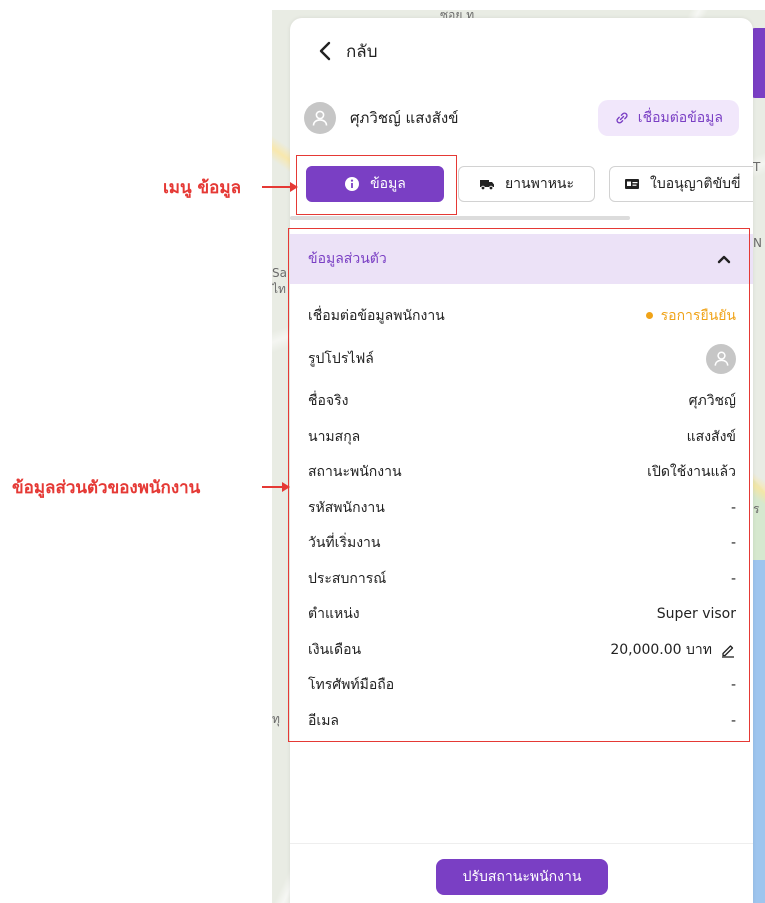  What do you see at coordinates (622, 118) in the screenshot?
I see `link-icon` at bounding box center [622, 118].